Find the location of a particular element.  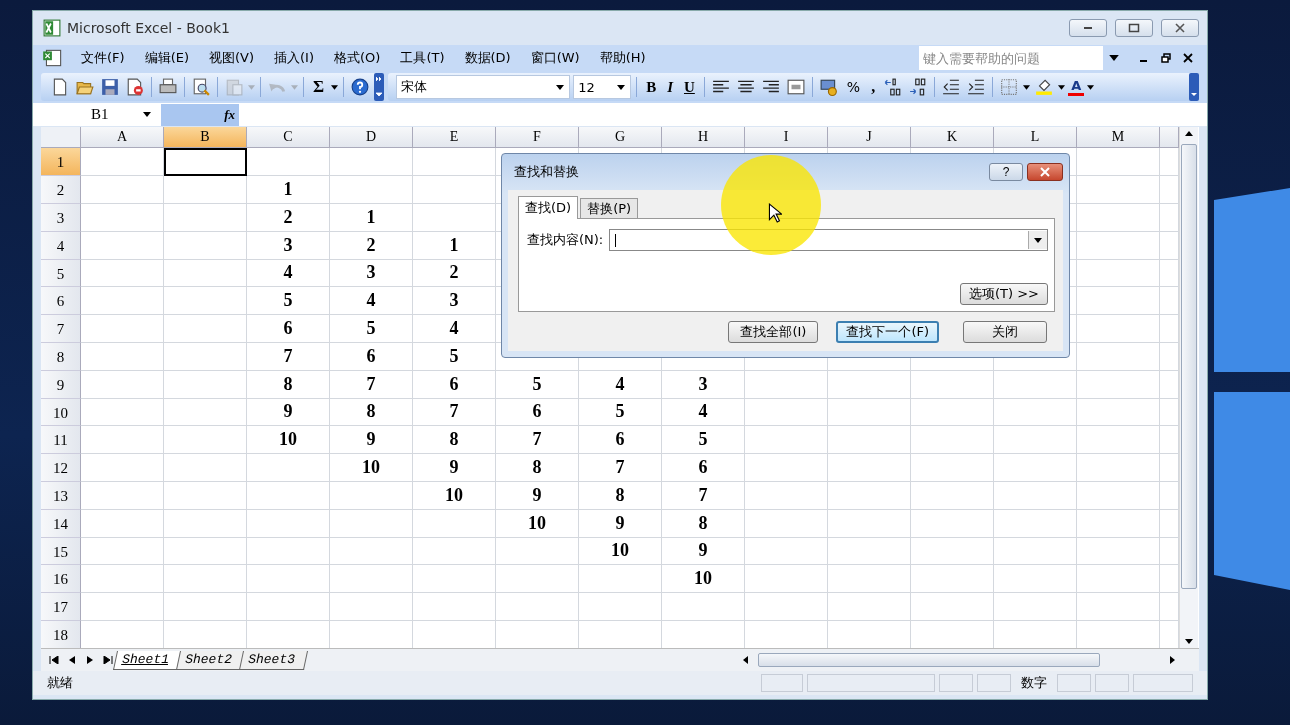

previous-sheet-icon is located at coordinates (72, 660).